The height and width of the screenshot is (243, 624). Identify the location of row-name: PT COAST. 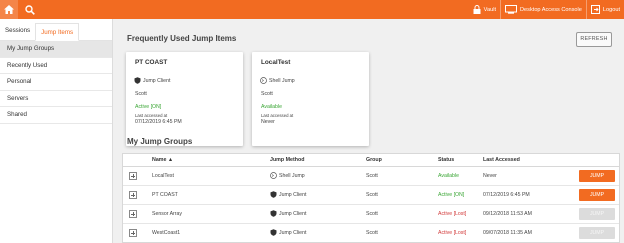
(165, 195).